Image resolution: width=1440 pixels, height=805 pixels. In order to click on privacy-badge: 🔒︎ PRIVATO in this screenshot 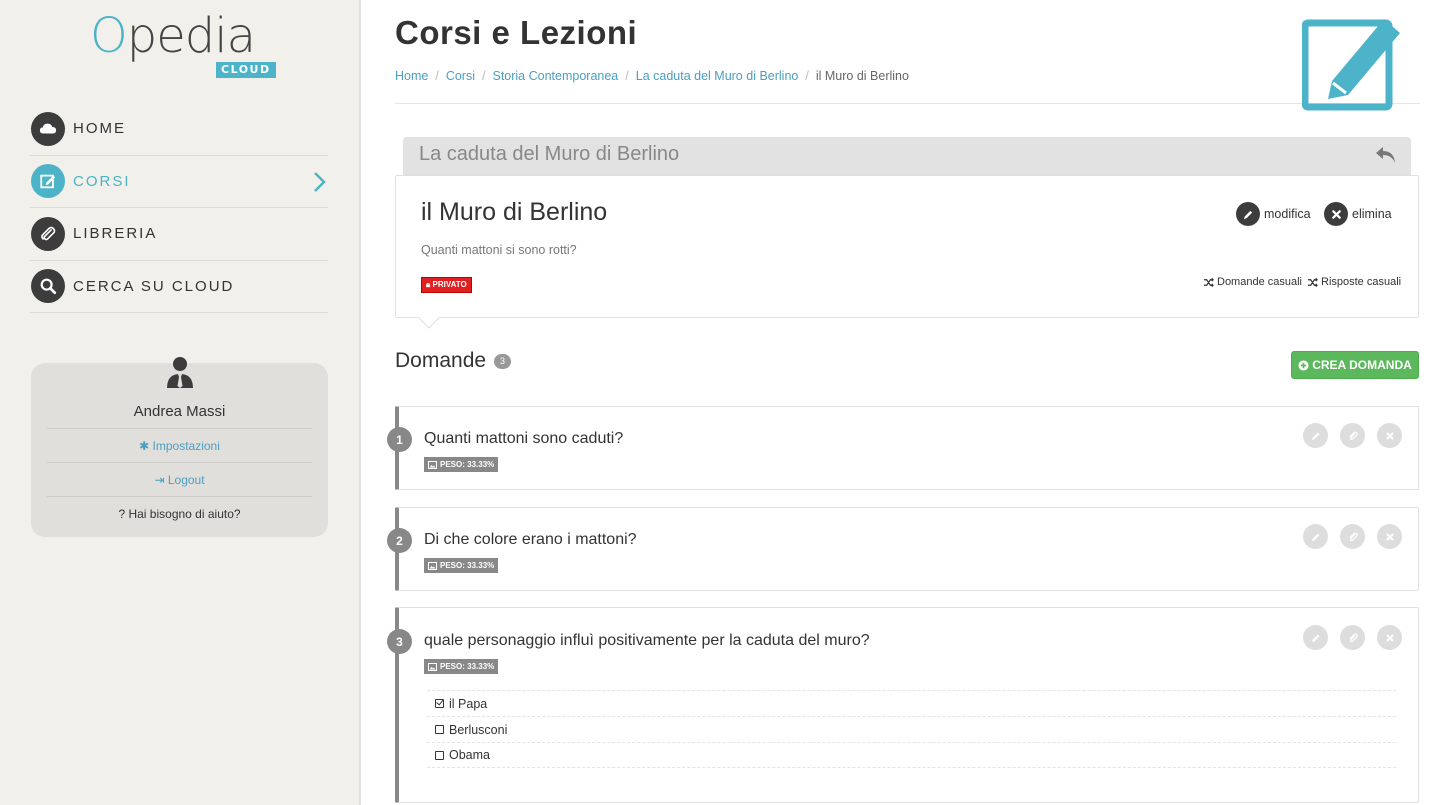, I will do `click(446, 285)`.